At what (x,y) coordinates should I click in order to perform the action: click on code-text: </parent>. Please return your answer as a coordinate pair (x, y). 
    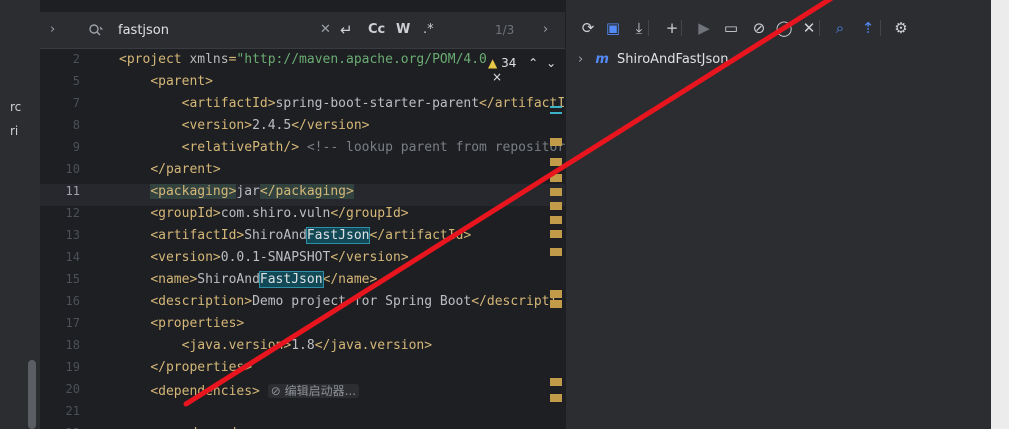
    Looking at the image, I should click on (169, 169).